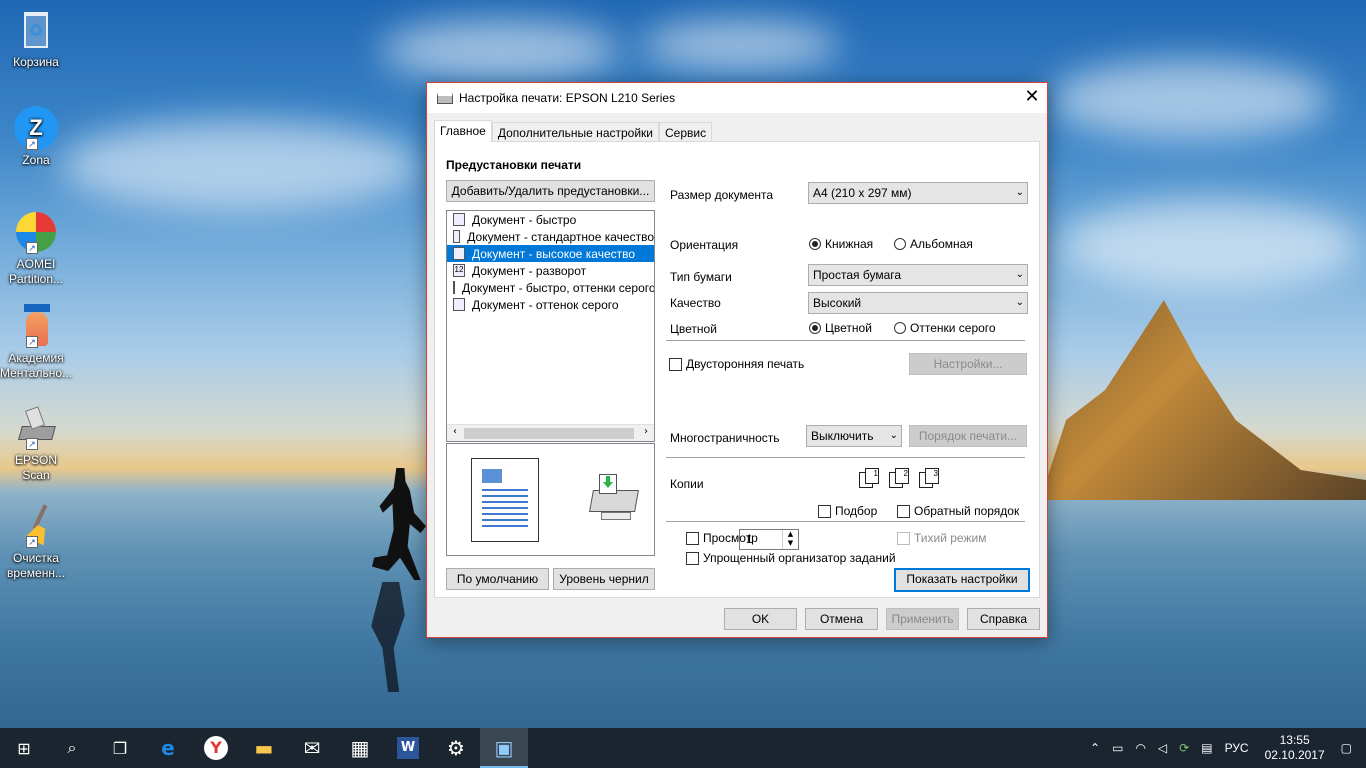 This screenshot has width=1366, height=768. I want to click on preset-item: Документ - оттенок серого, so click(550, 304).